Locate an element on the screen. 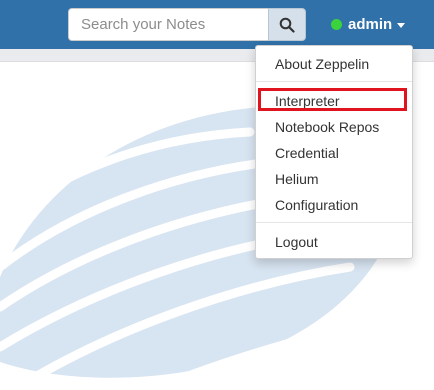  status-dot is located at coordinates (336, 24).